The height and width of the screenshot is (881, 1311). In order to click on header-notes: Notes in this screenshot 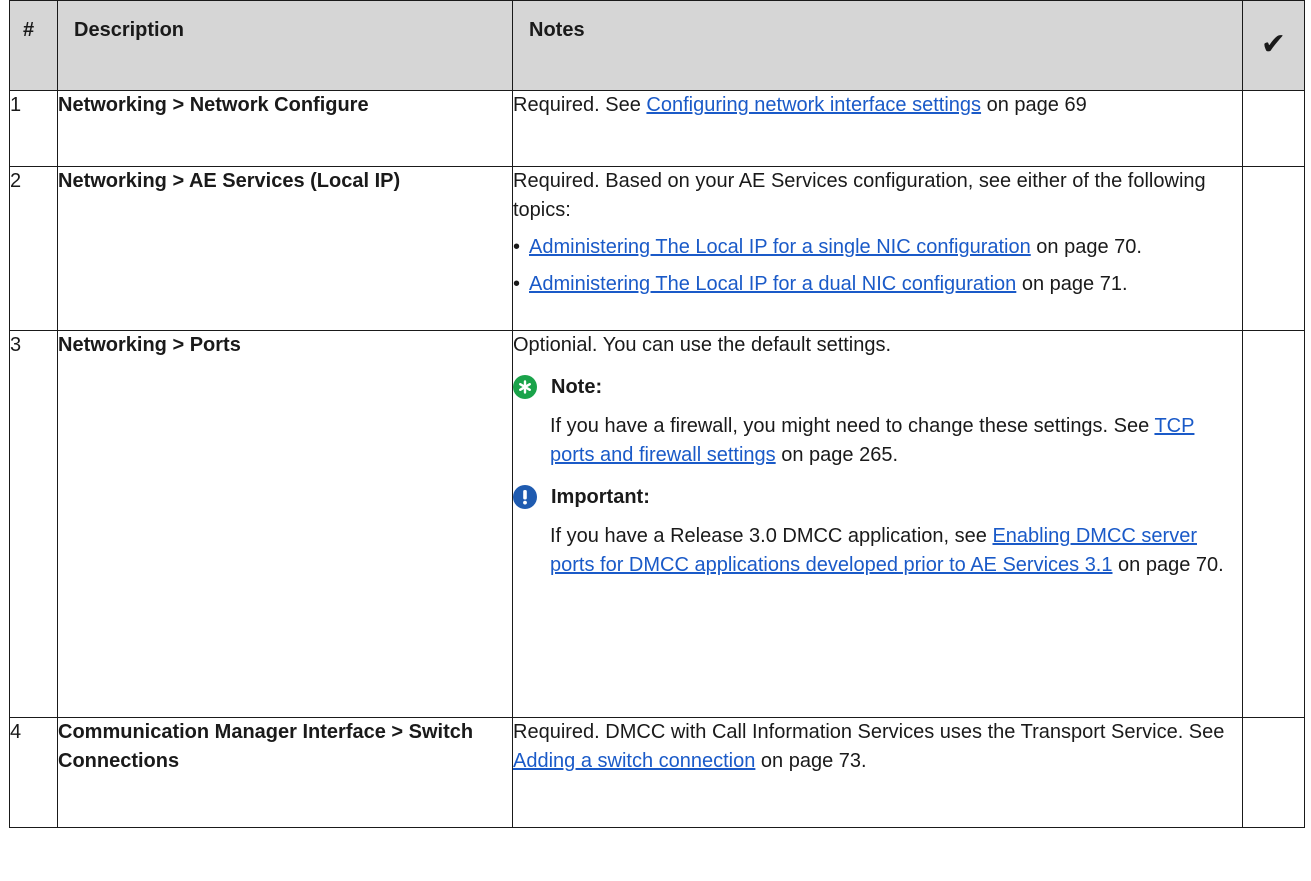, I will do `click(877, 45)`.